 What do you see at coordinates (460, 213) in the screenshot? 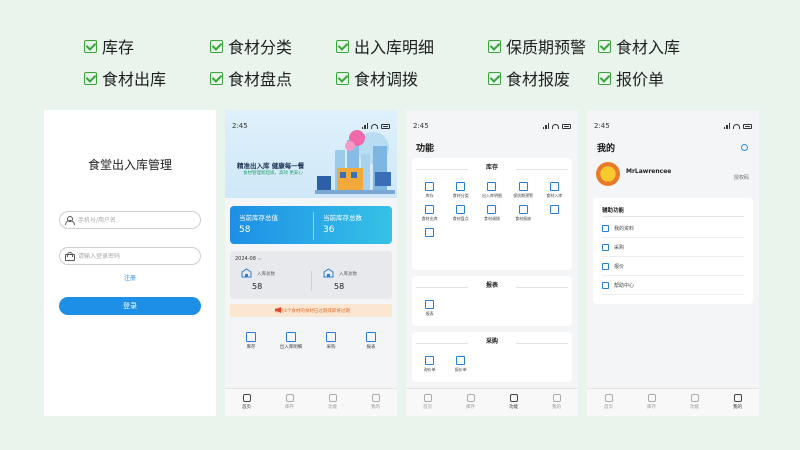
I see `function-item: 食材盘点` at bounding box center [460, 213].